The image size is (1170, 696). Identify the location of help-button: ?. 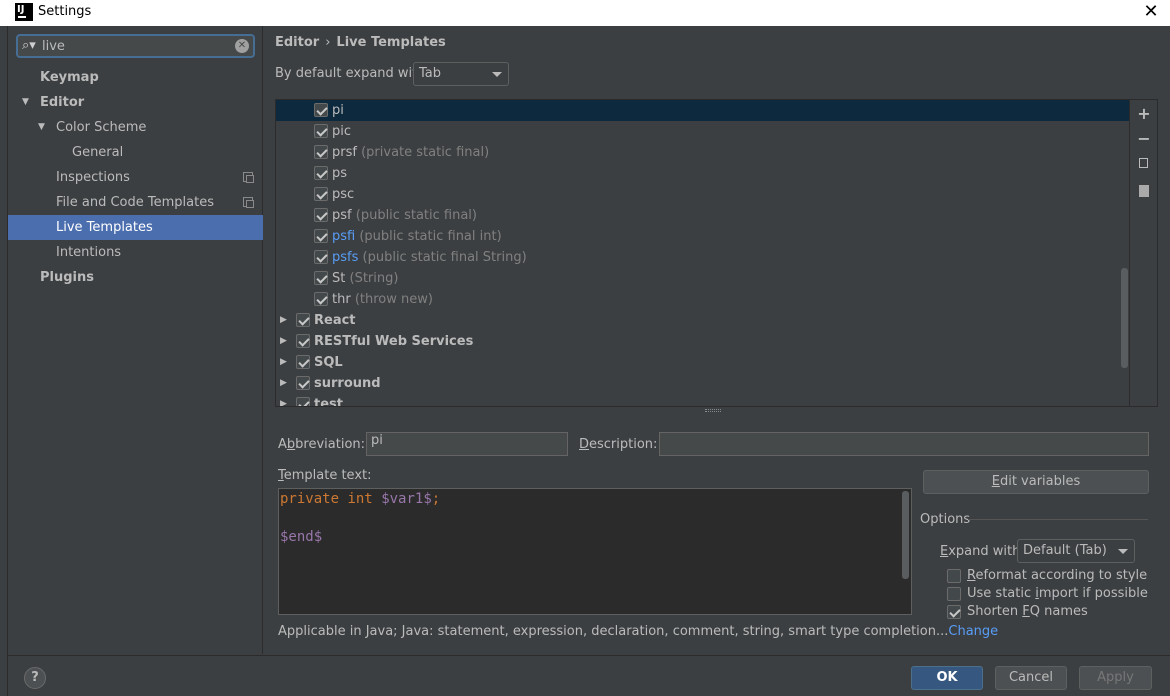
(35, 678).